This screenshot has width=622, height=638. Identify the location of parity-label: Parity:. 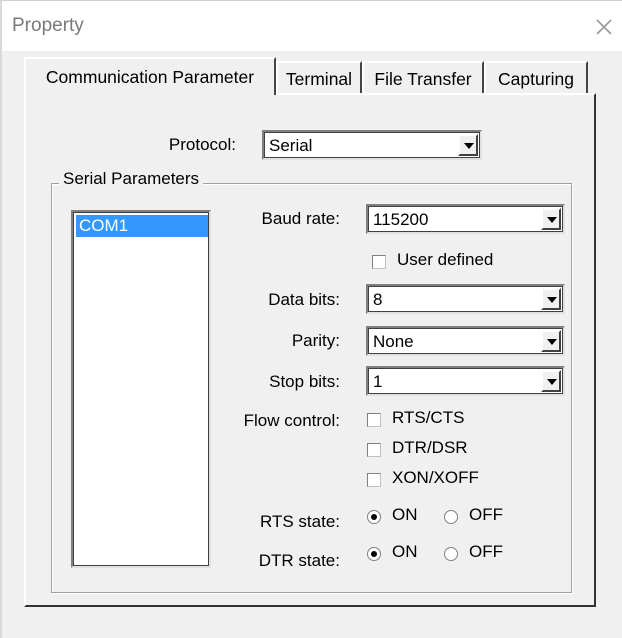
(315, 340).